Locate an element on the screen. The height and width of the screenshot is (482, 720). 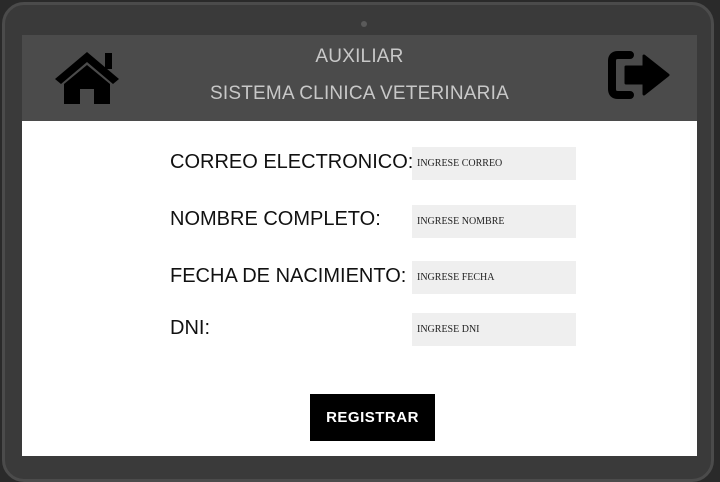
system-title: SISTEMA CLINICA VETERINARIA is located at coordinates (359, 93).